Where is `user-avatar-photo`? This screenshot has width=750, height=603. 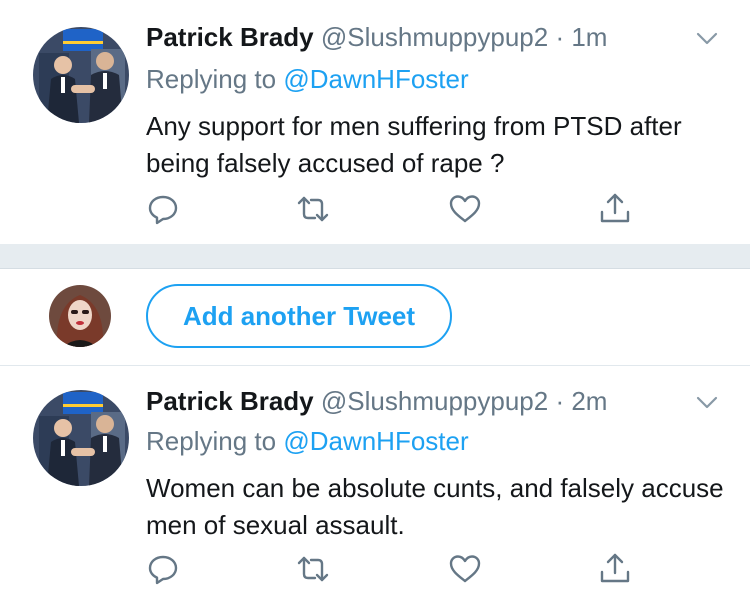
user-avatar-photo is located at coordinates (80, 316).